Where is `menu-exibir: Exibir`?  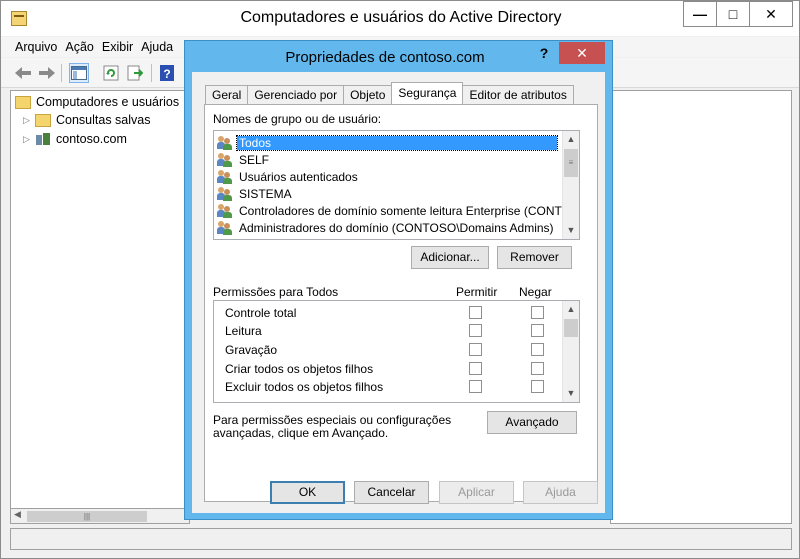
menu-exibir: Exibir is located at coordinates (117, 47).